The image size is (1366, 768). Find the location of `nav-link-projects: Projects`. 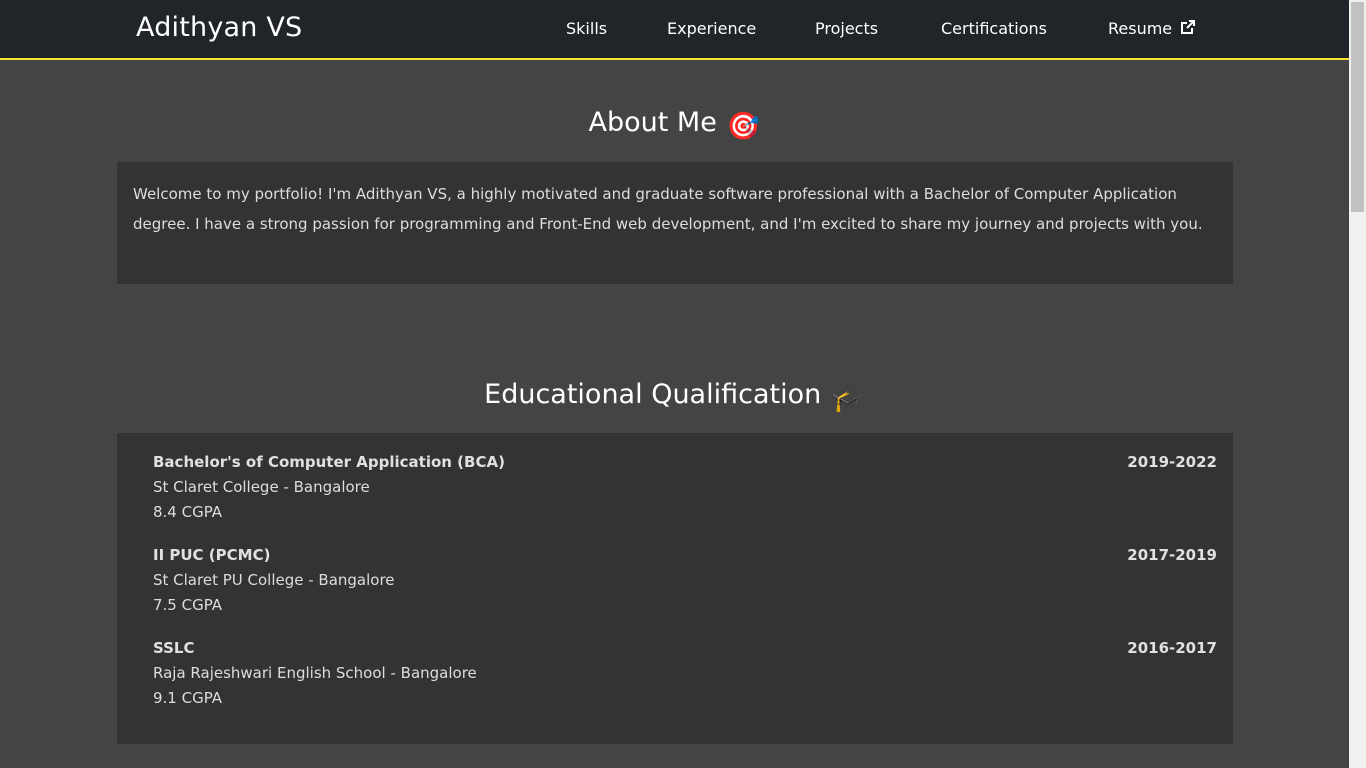

nav-link-projects: Projects is located at coordinates (846, 28).